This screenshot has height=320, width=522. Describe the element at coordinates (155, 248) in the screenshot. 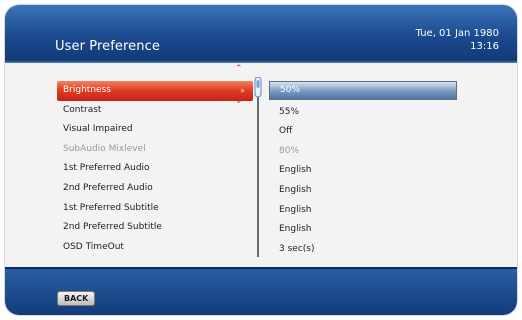

I see `setting-item-osd-timeout: OSD TimeOut` at that location.